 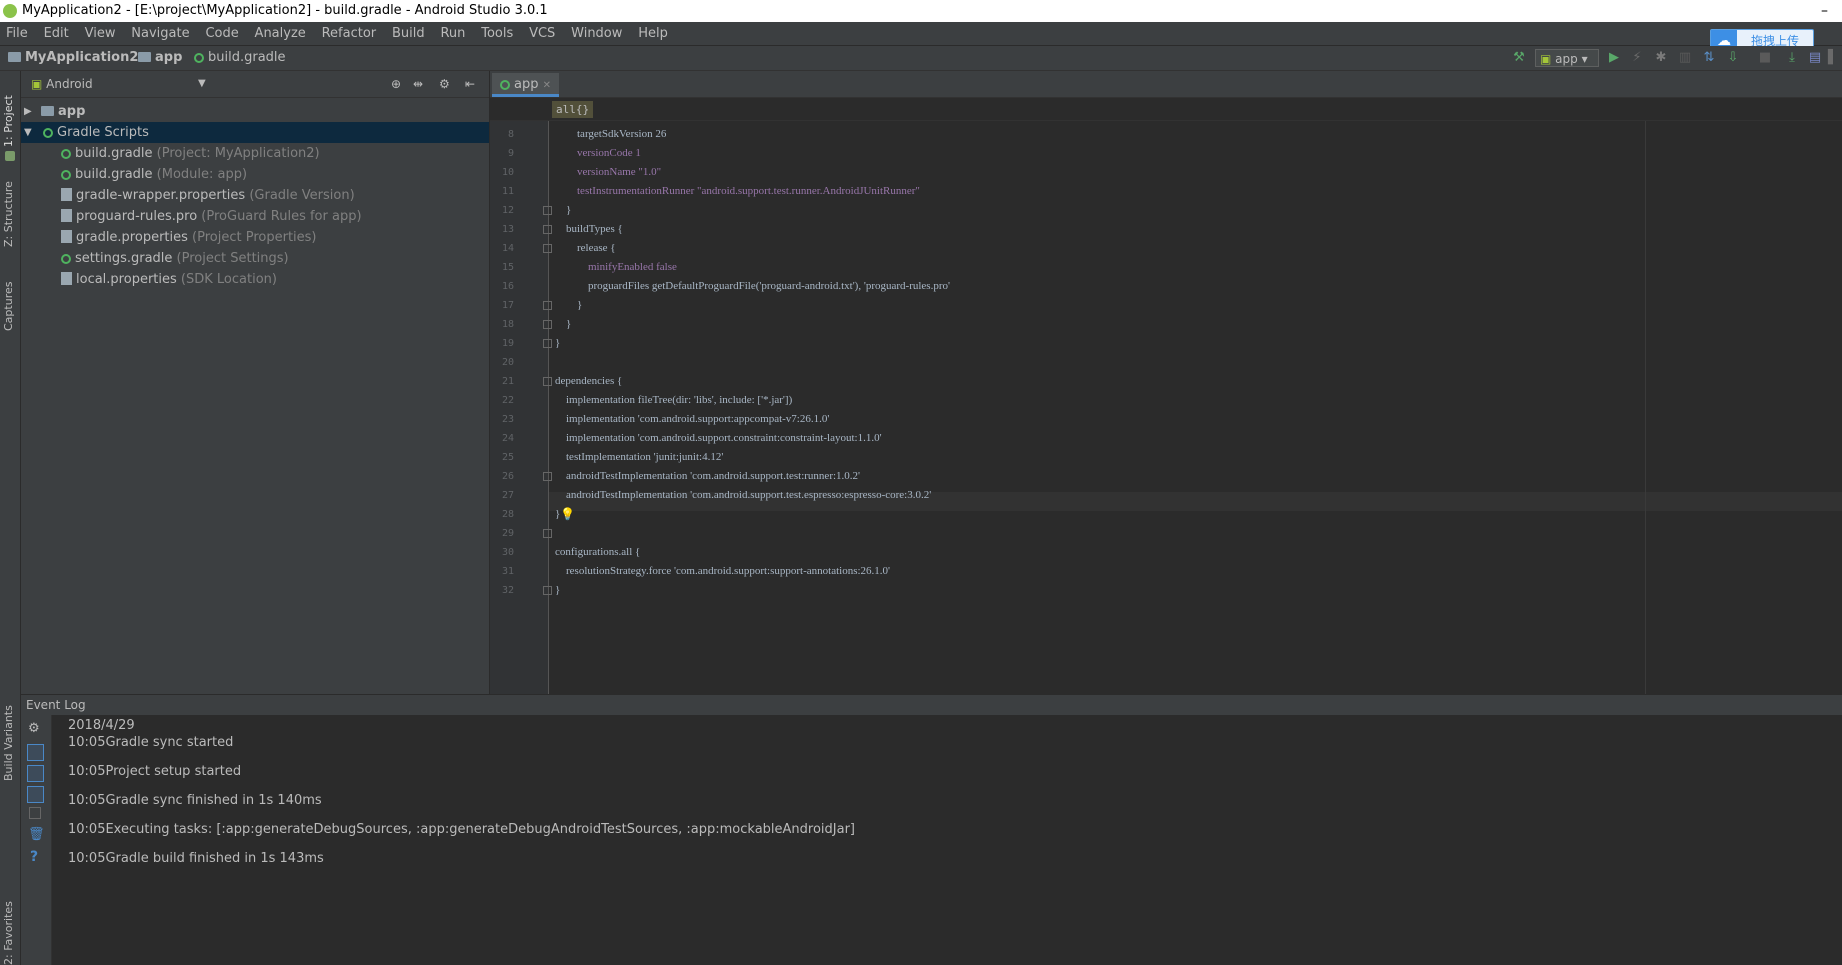 I want to click on stop-icon: ■, so click(x=1765, y=58).